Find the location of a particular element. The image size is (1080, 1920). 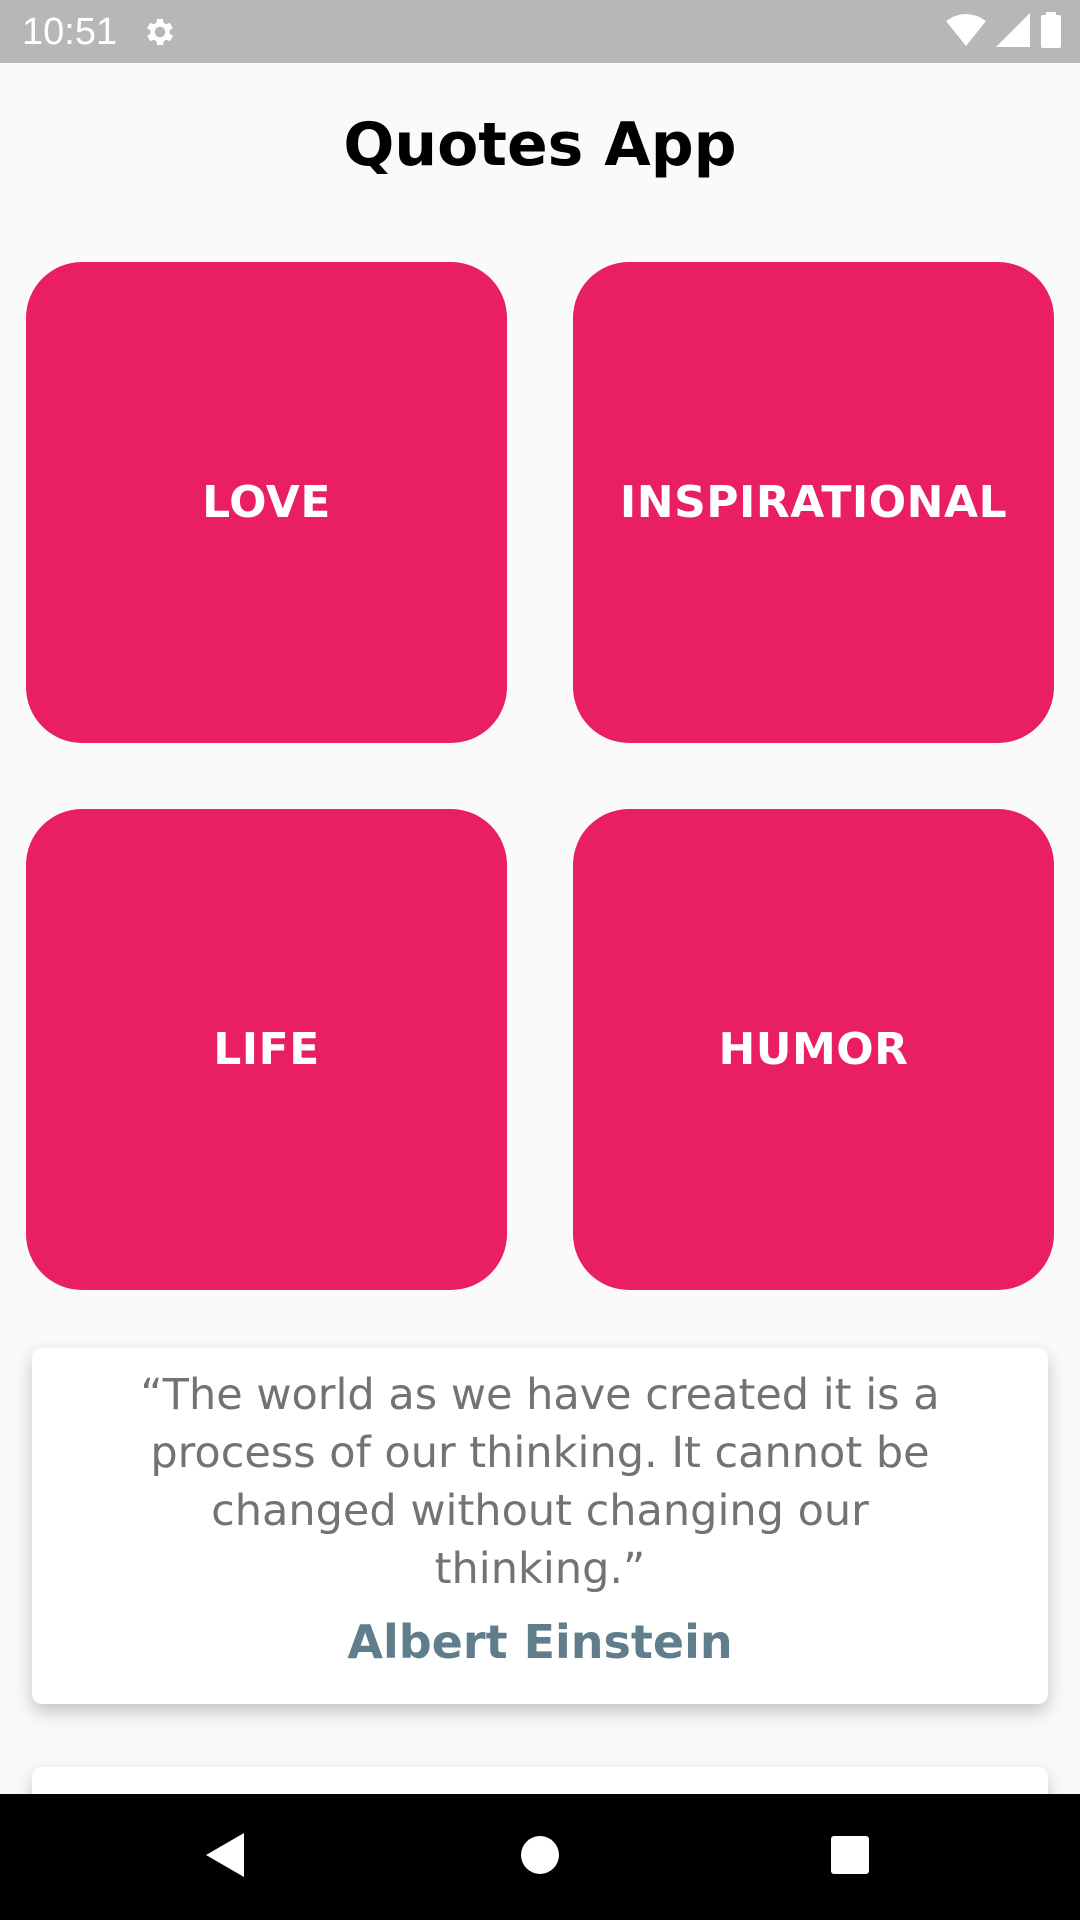

category-life-button: LIFE is located at coordinates (266, 1049).